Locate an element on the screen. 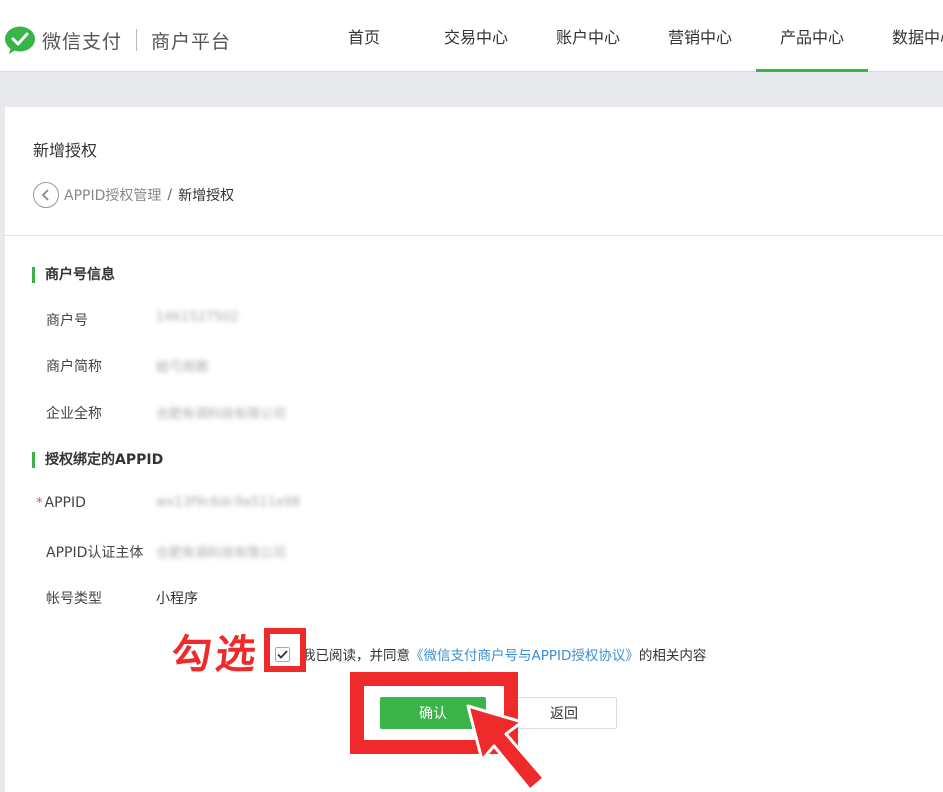  breadcrumb: APPID授权管理 / 新增授权 is located at coordinates (133, 195).